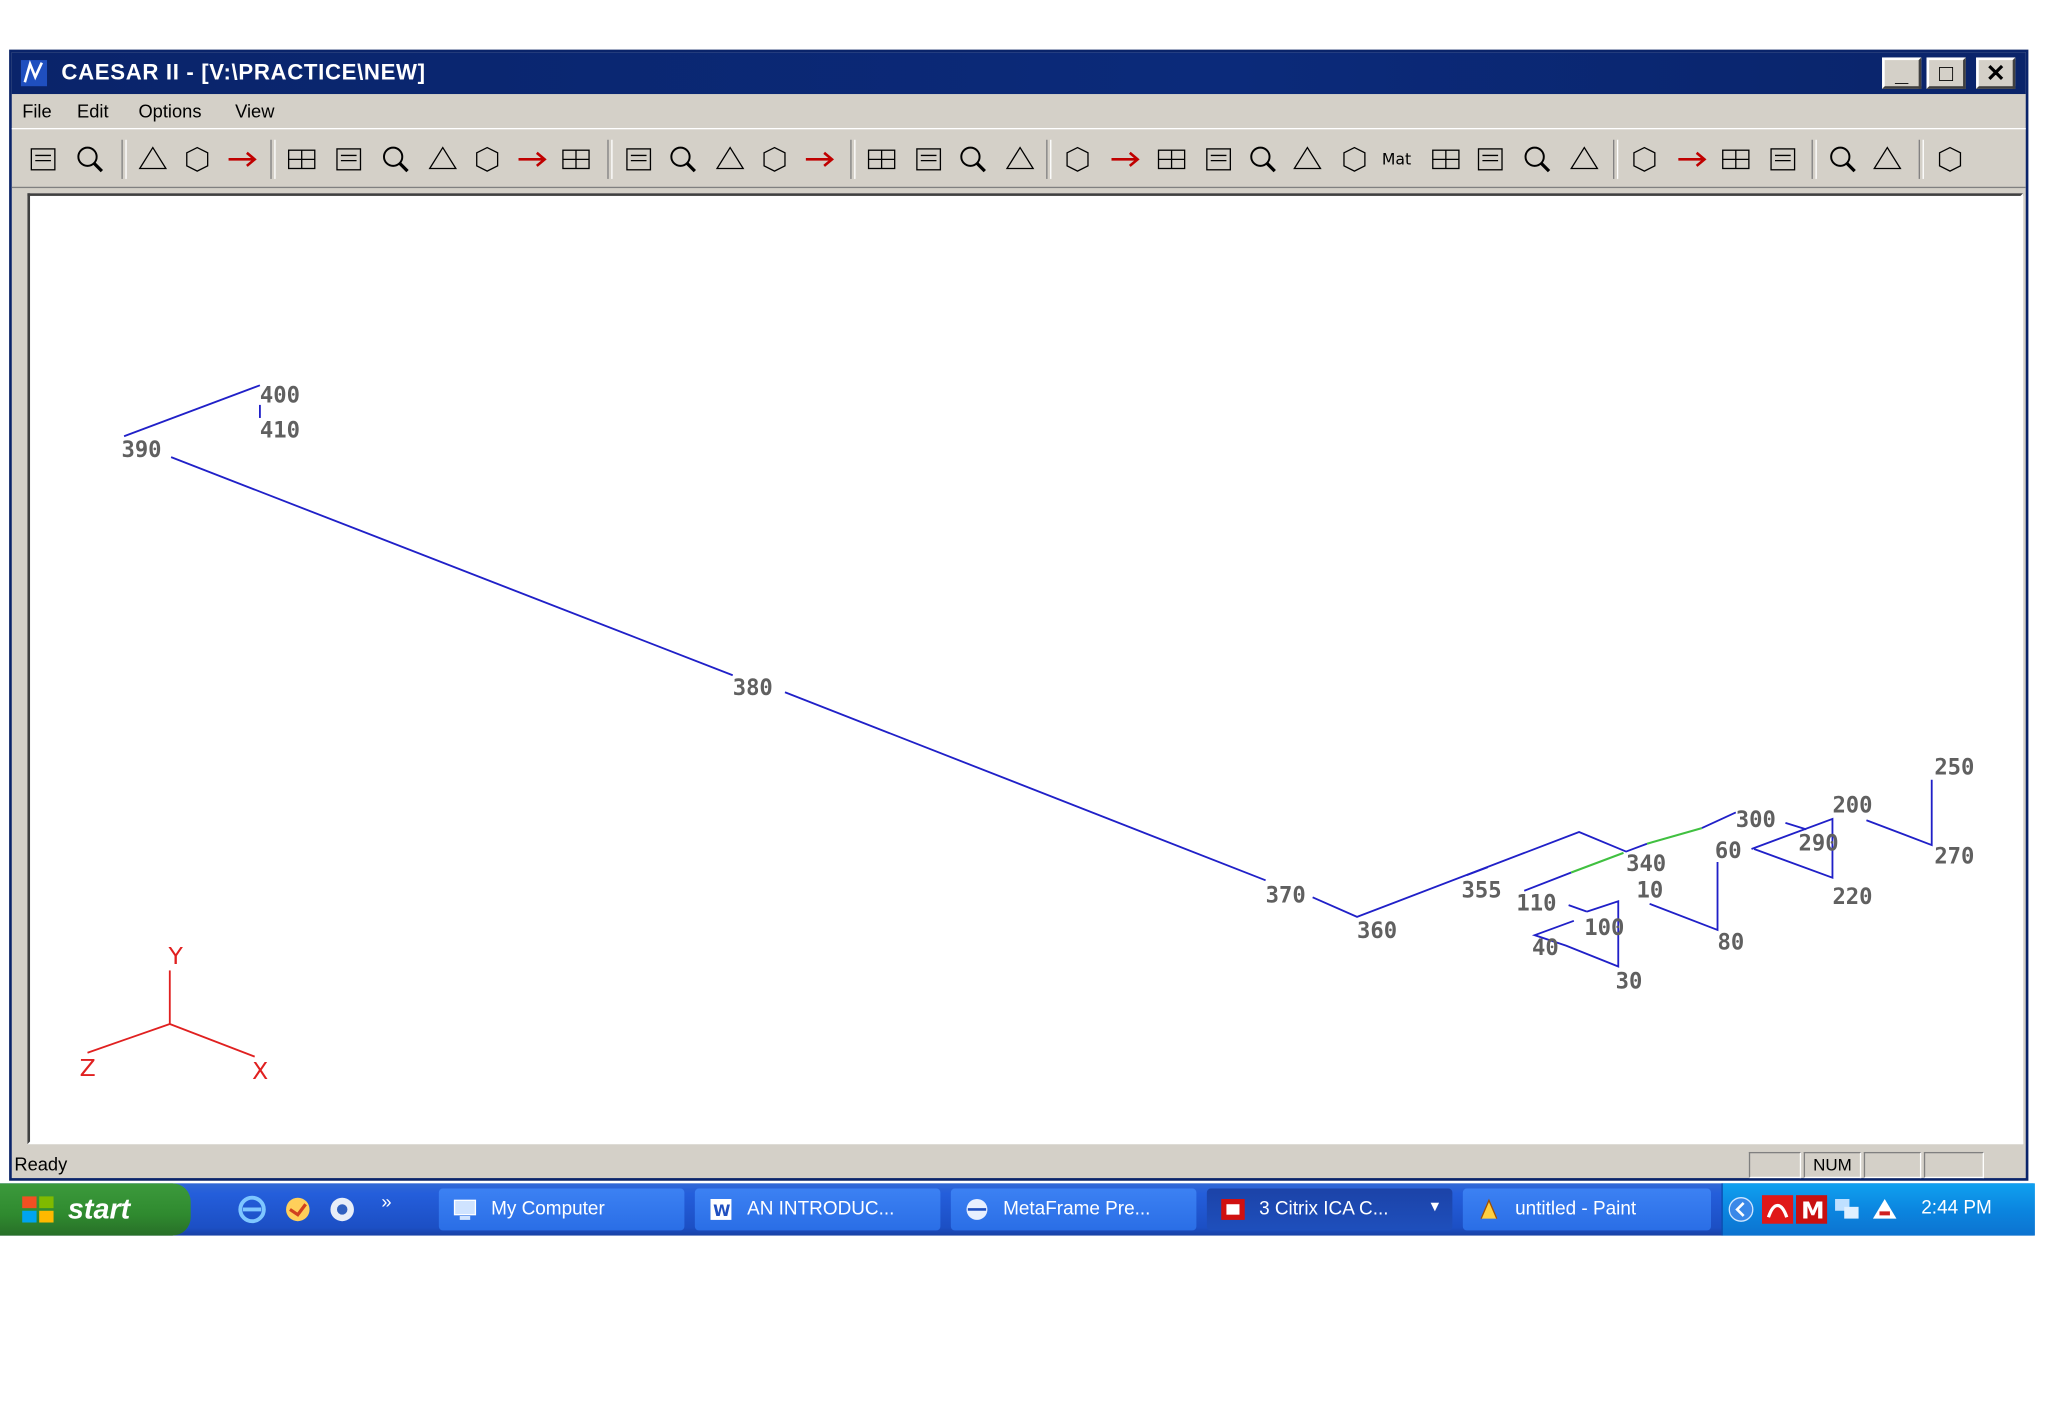  I want to click on nozzle-button, so click(1263, 159).